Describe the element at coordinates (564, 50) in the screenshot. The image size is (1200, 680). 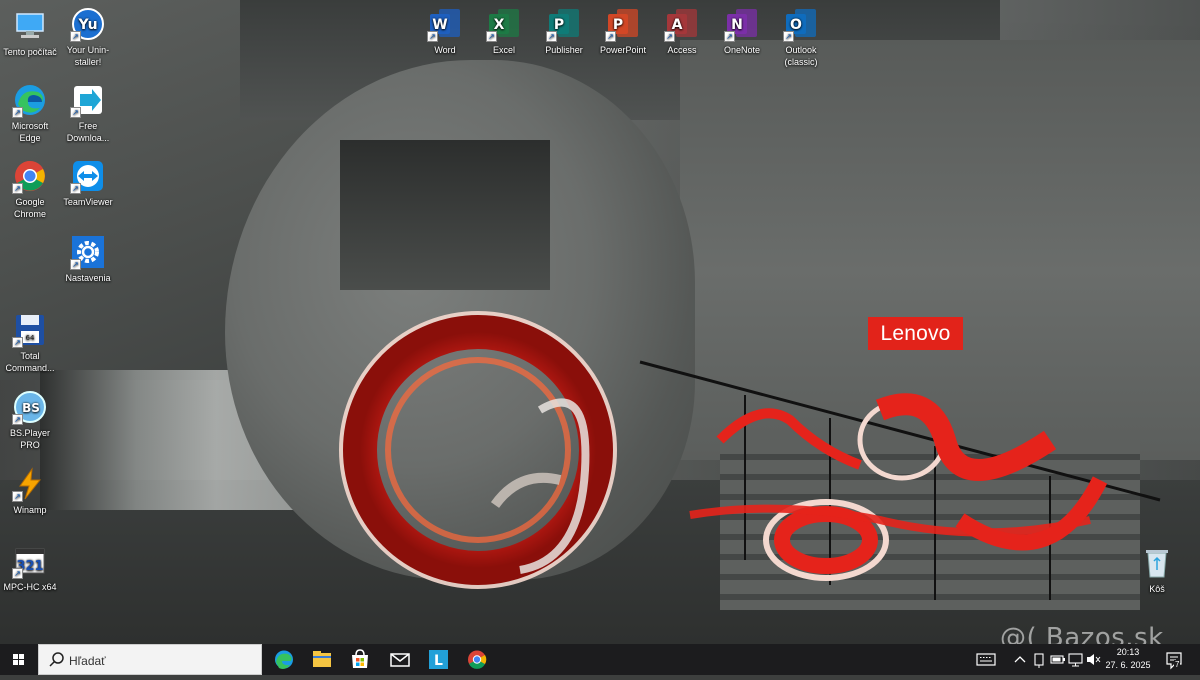
I see `desktop-icon-label: Publisher` at that location.